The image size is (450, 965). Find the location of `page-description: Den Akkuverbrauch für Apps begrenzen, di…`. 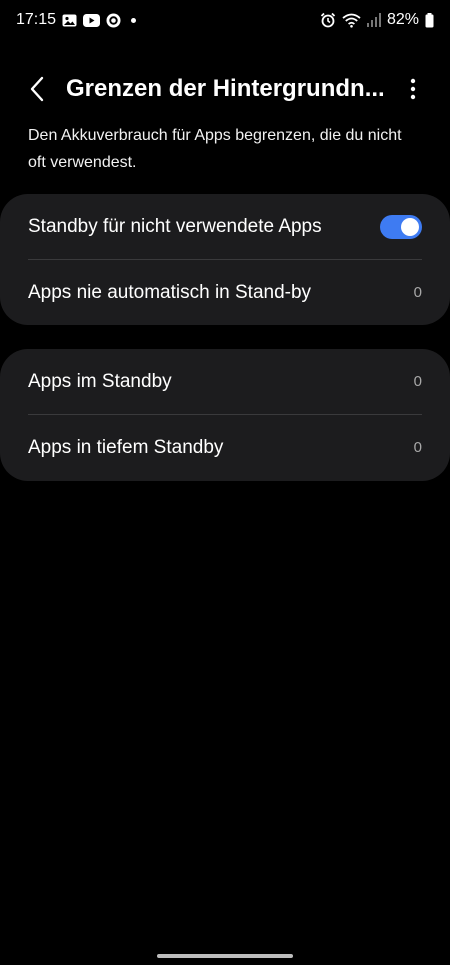

page-description: Den Akkuverbrauch für Apps begrenzen, di… is located at coordinates (215, 149).